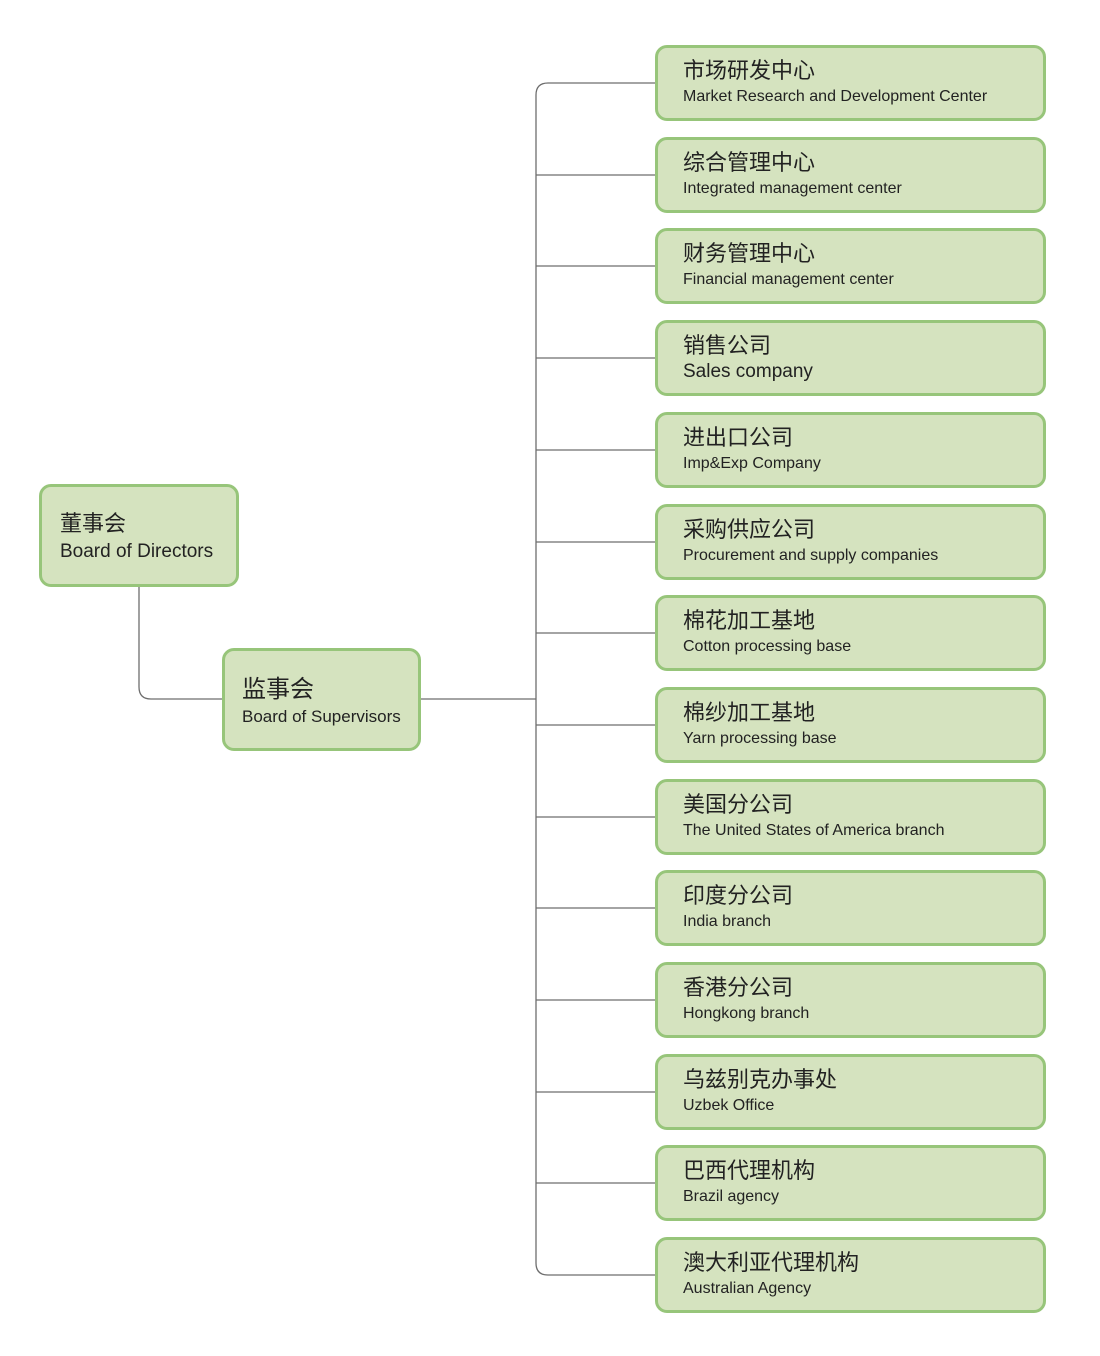 The height and width of the screenshot is (1356, 1100). What do you see at coordinates (738, 988) in the screenshot?
I see `department-title-zh: 香港分公司` at bounding box center [738, 988].